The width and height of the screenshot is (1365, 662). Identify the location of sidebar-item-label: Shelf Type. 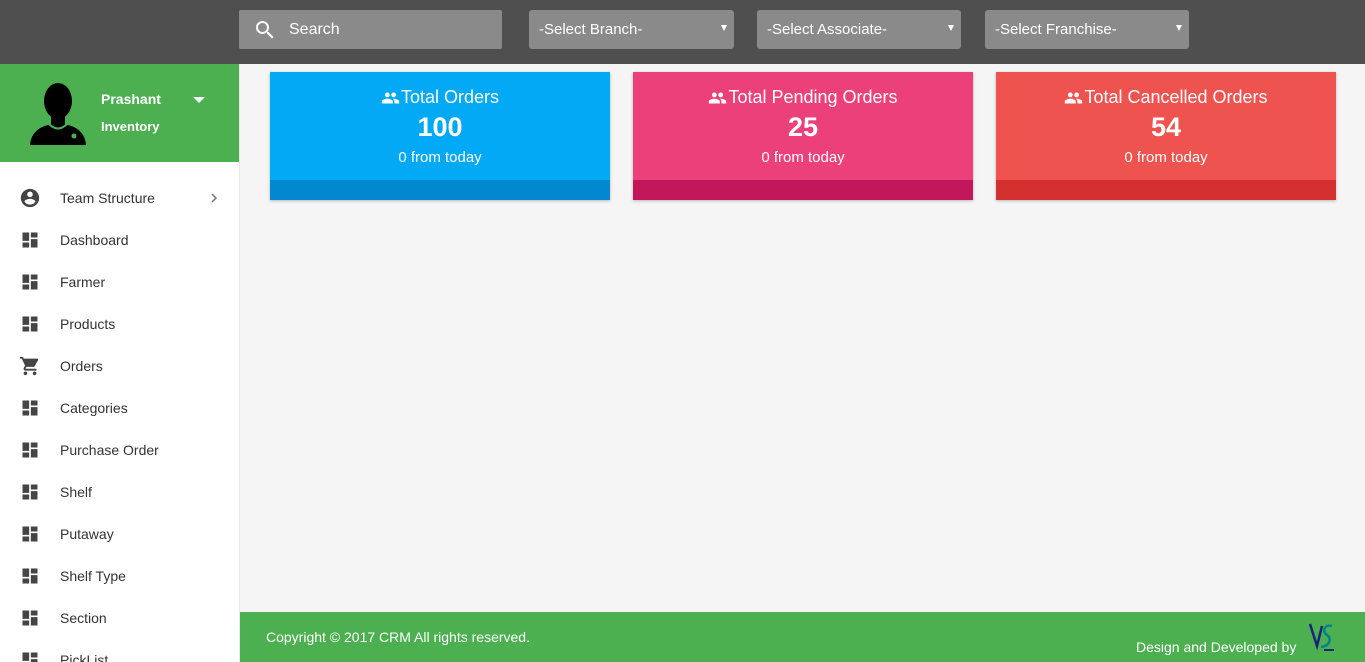
(93, 576).